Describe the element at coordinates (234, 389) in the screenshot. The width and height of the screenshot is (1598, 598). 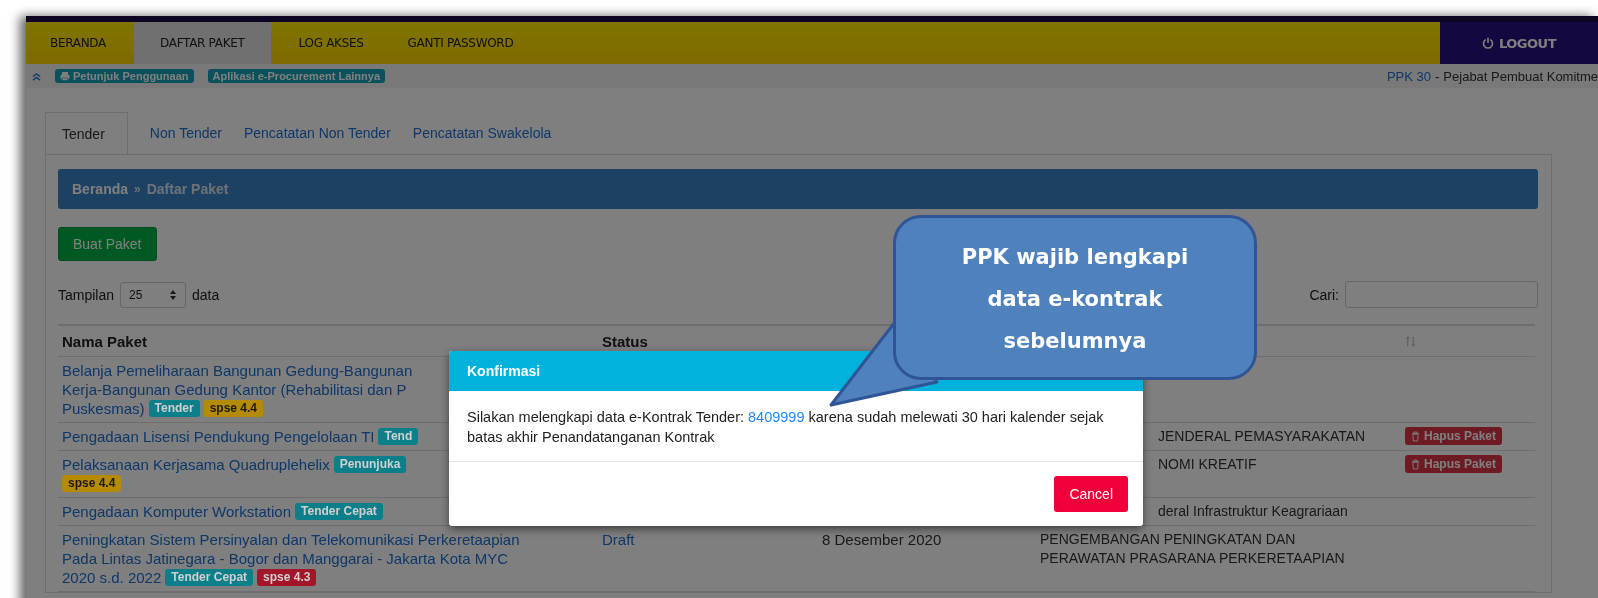
I see `package-link: Kerja-Bangunan Gedung Kantor (Rehabilitasi dan P` at that location.